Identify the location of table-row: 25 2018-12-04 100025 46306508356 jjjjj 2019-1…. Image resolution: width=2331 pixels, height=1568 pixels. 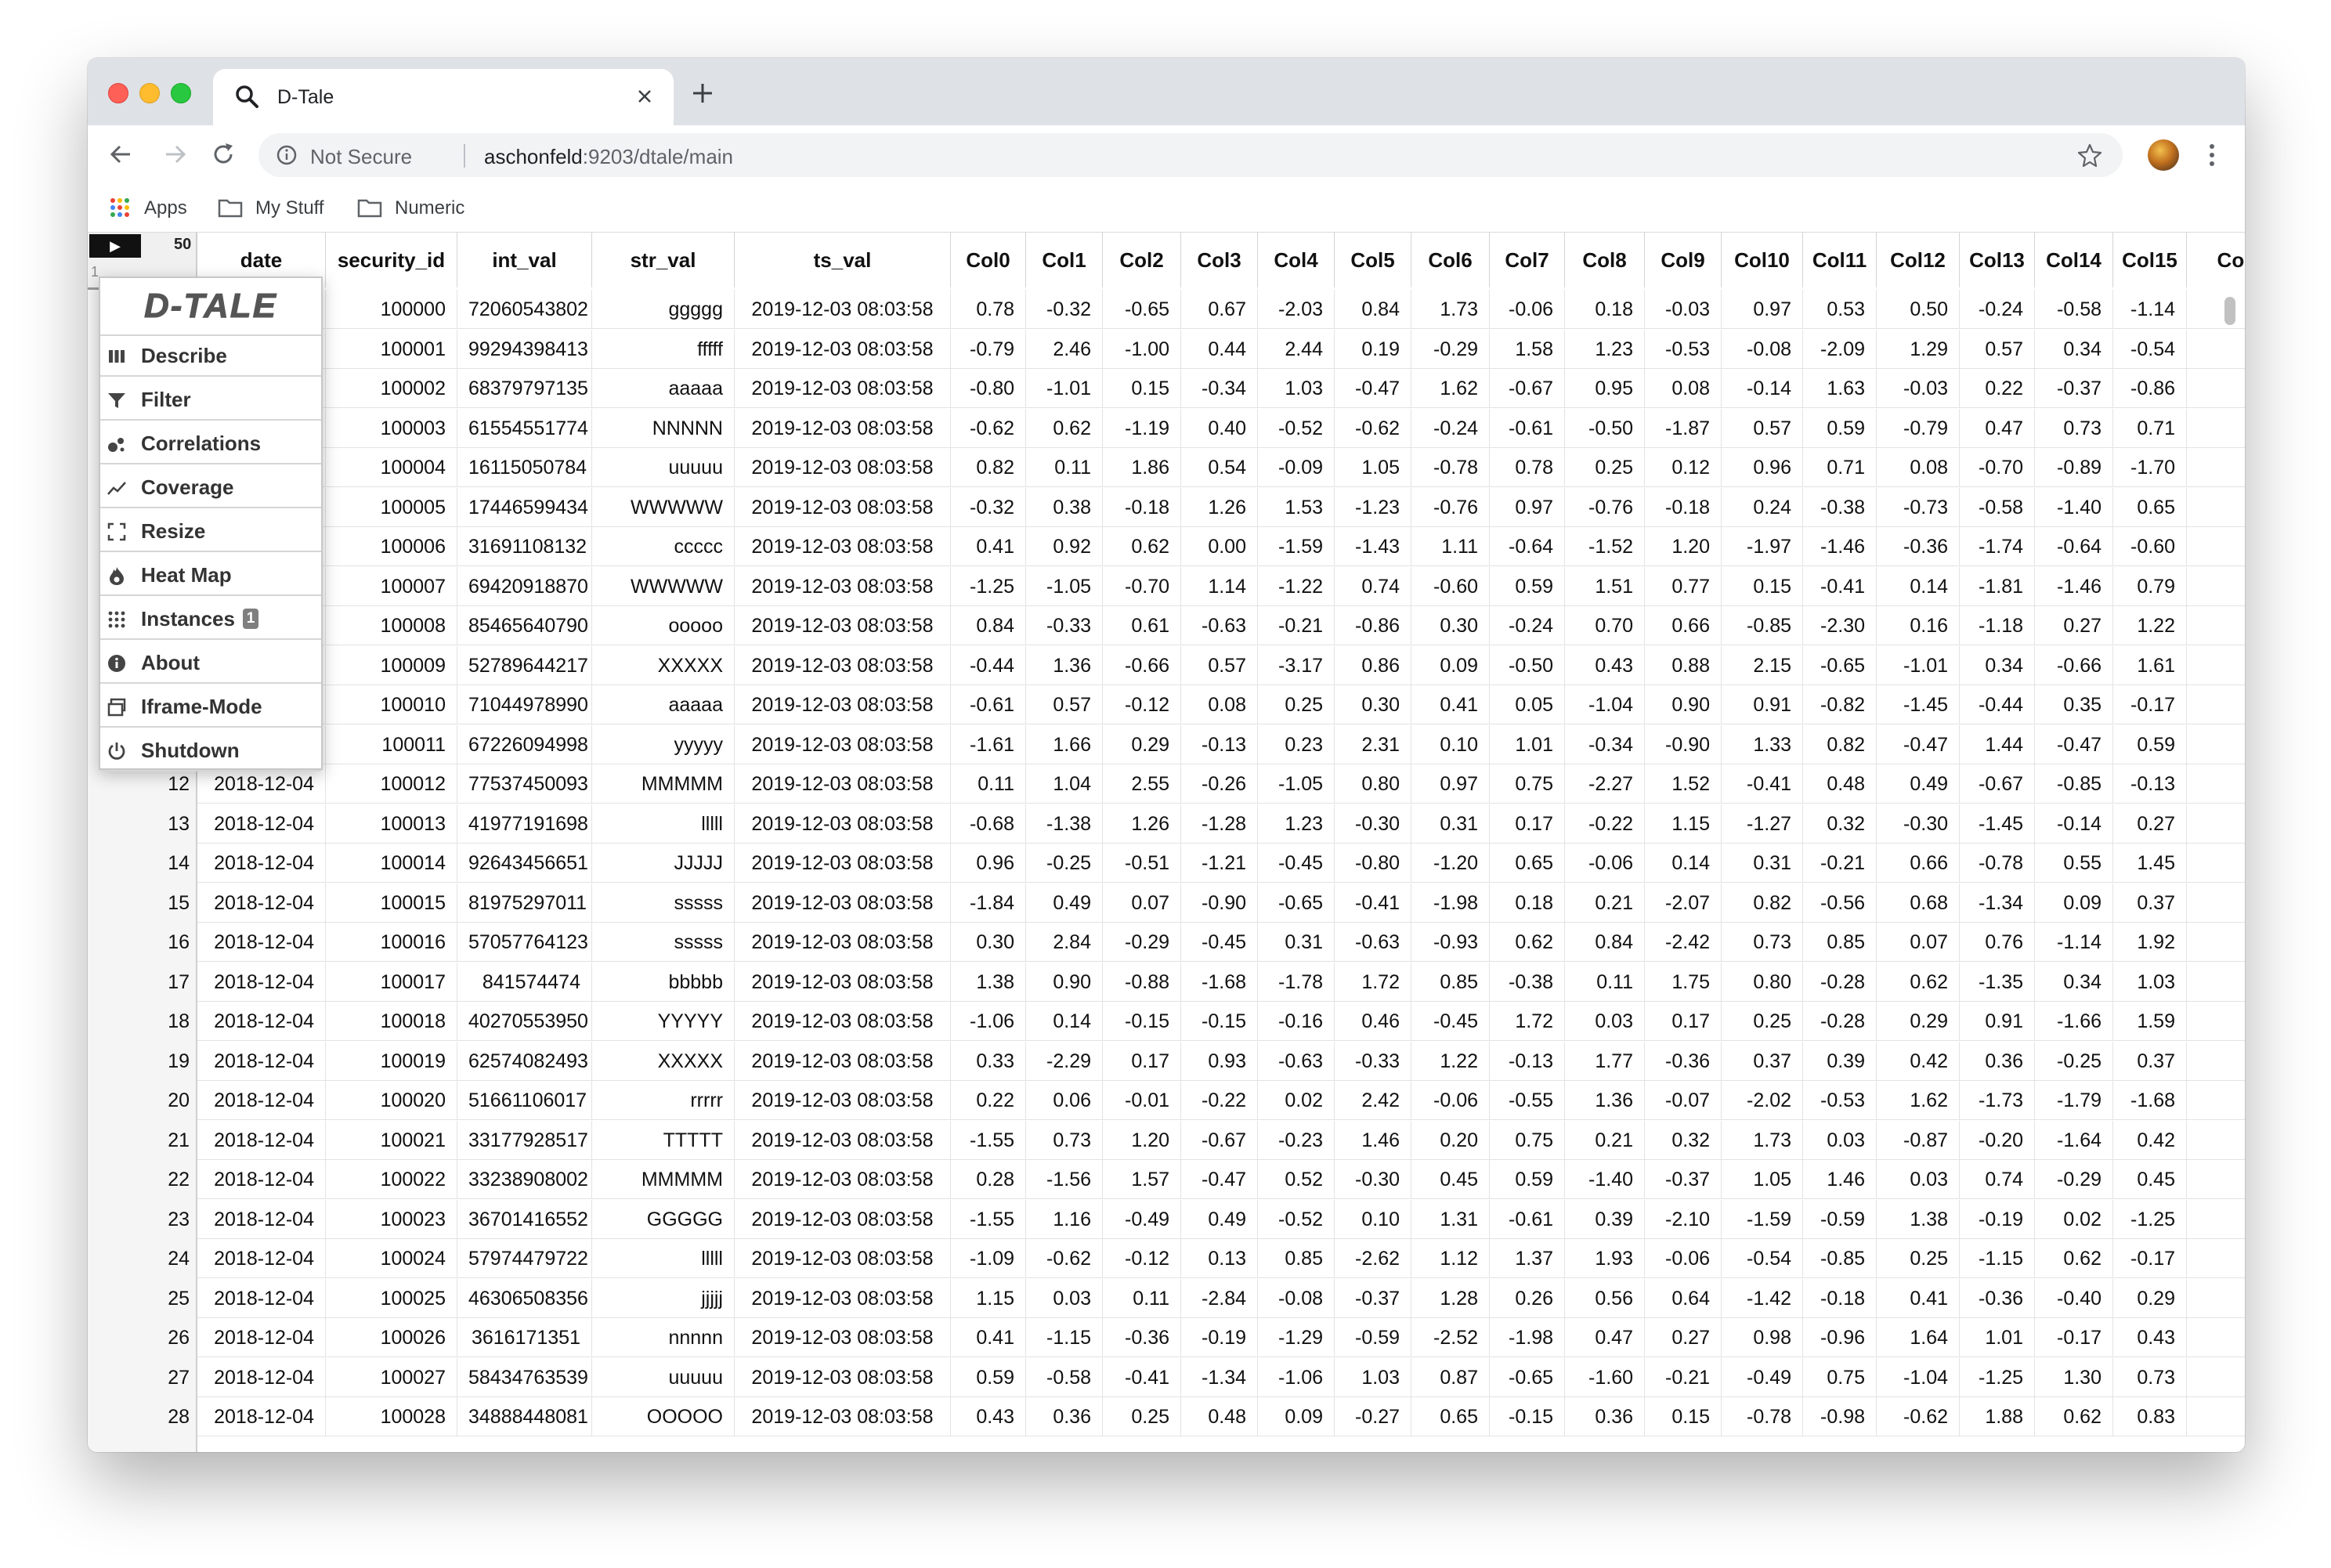
(1167, 1298).